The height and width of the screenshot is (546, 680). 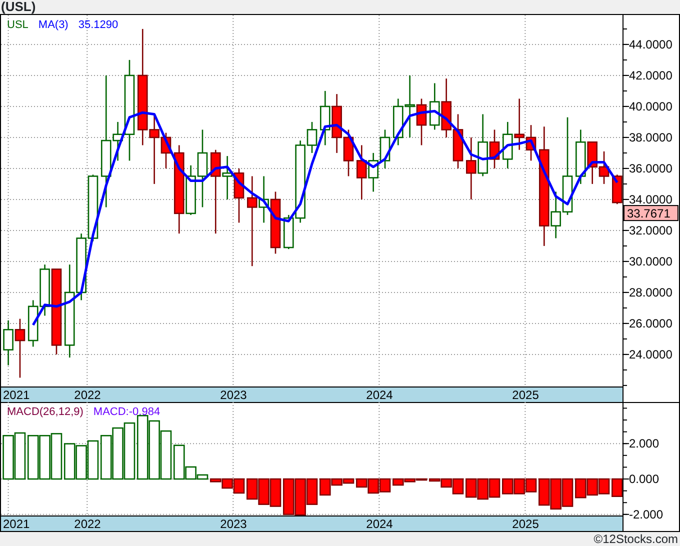 I want to click on axis-label: 30.0000, so click(x=650, y=261).